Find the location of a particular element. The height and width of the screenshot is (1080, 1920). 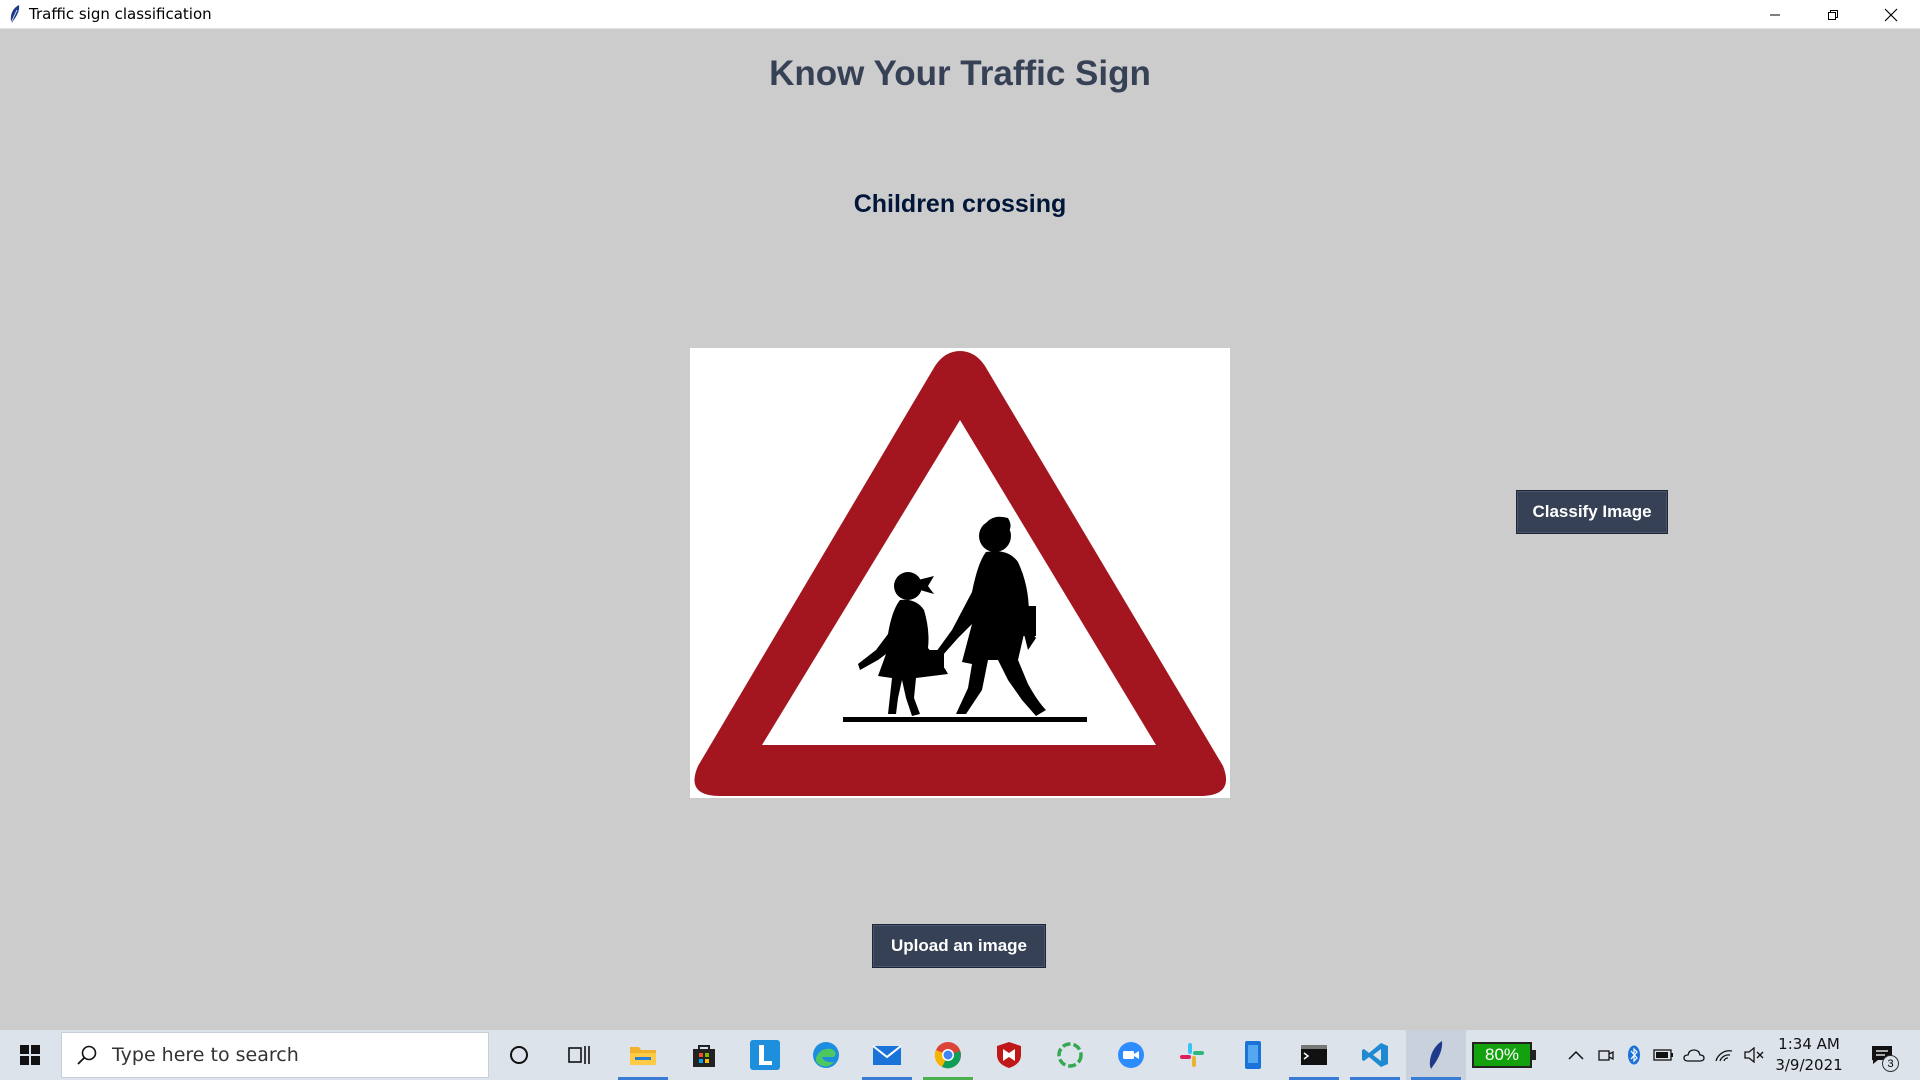

zoom-icon is located at coordinates (1131, 1055).